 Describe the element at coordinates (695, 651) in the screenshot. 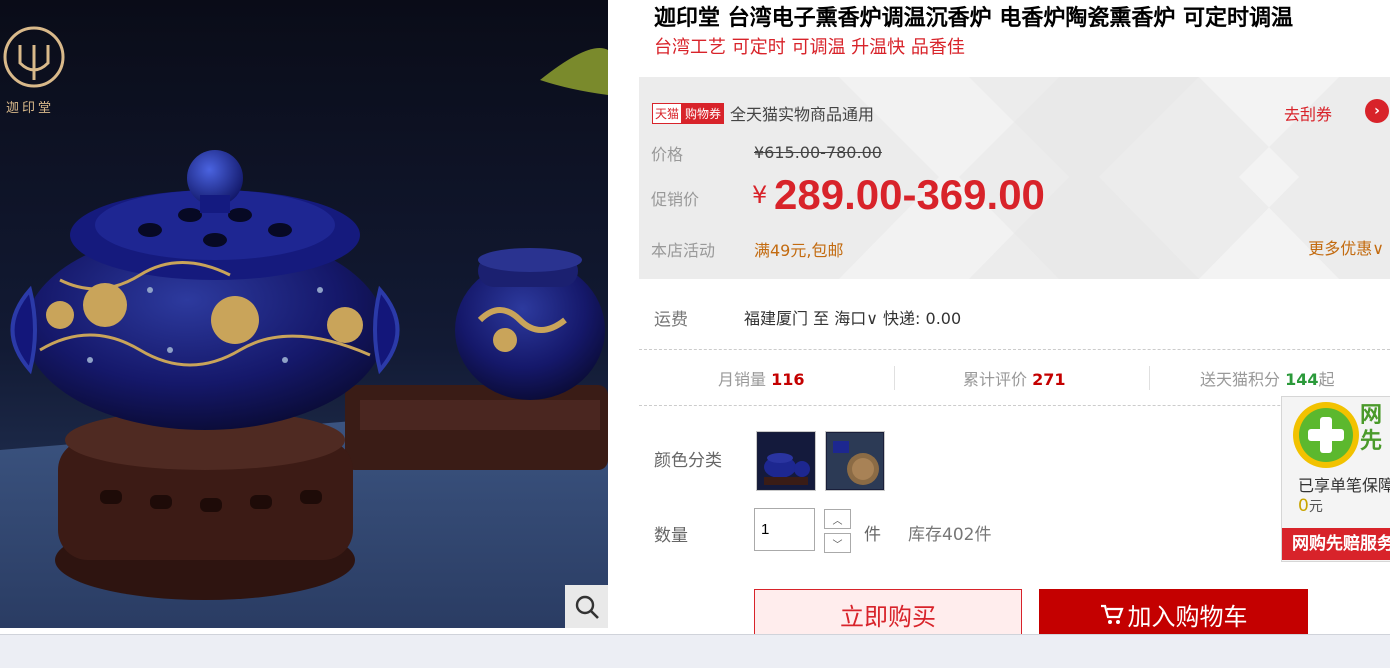

I see `bottom-bar` at that location.